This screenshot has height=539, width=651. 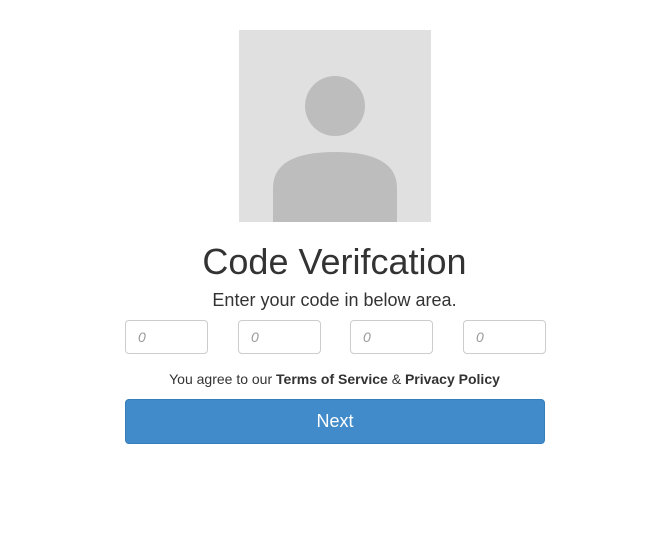 I want to click on code-digit-1-input, so click(x=166, y=337).